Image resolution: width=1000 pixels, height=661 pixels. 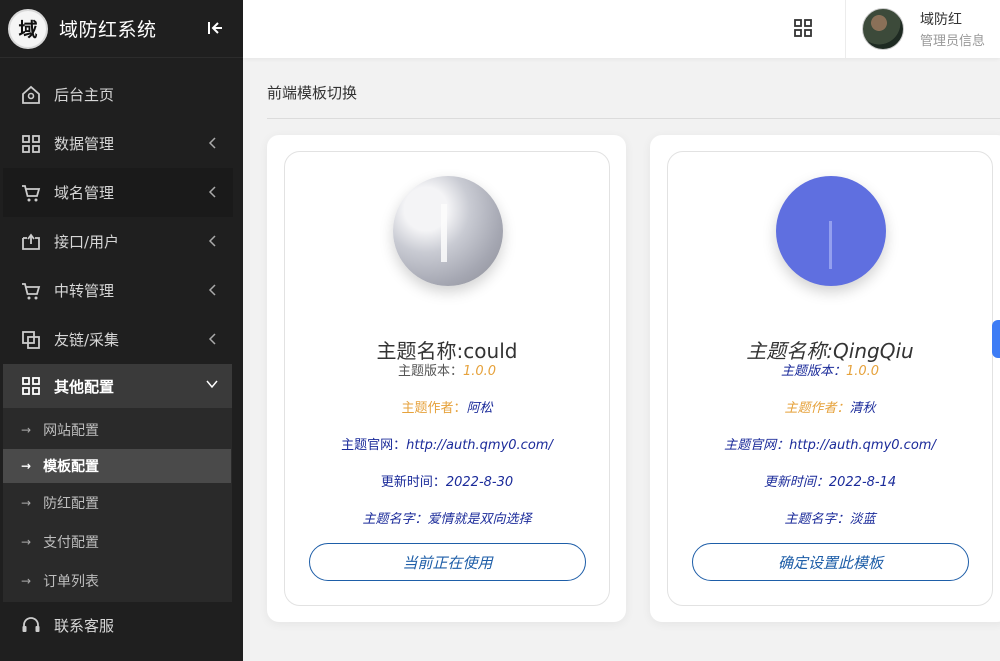 What do you see at coordinates (71, 430) in the screenshot?
I see `submenu-item-label: 网站配置` at bounding box center [71, 430].